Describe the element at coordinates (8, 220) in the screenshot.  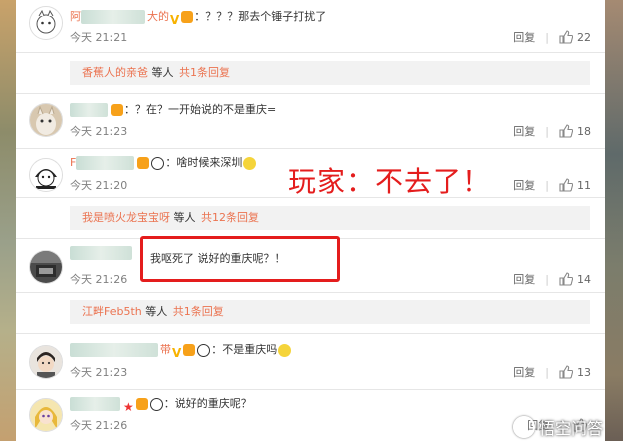
I see `background-left-strip` at that location.